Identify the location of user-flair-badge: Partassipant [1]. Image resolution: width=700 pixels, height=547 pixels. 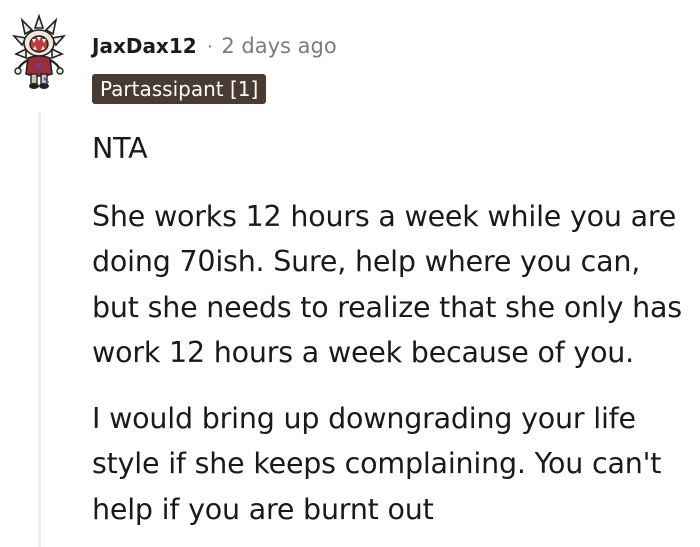
(179, 89).